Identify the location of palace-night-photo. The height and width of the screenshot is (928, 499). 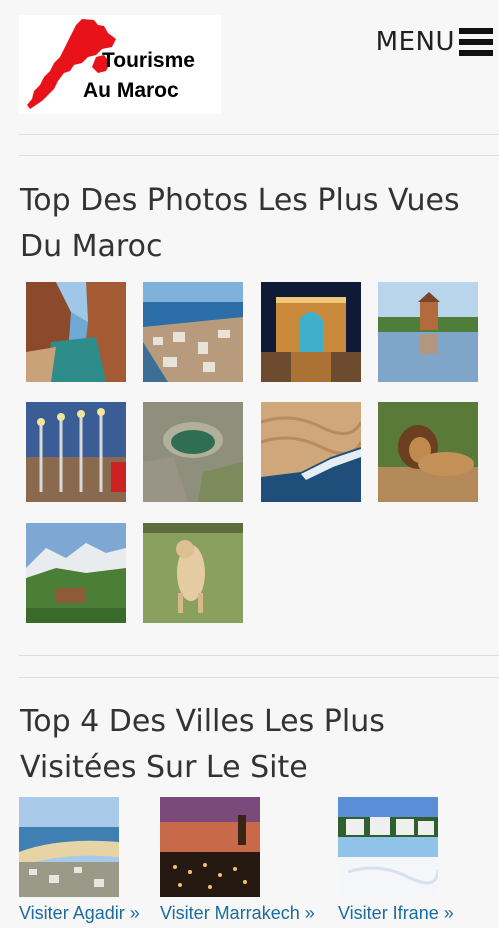
(311, 332).